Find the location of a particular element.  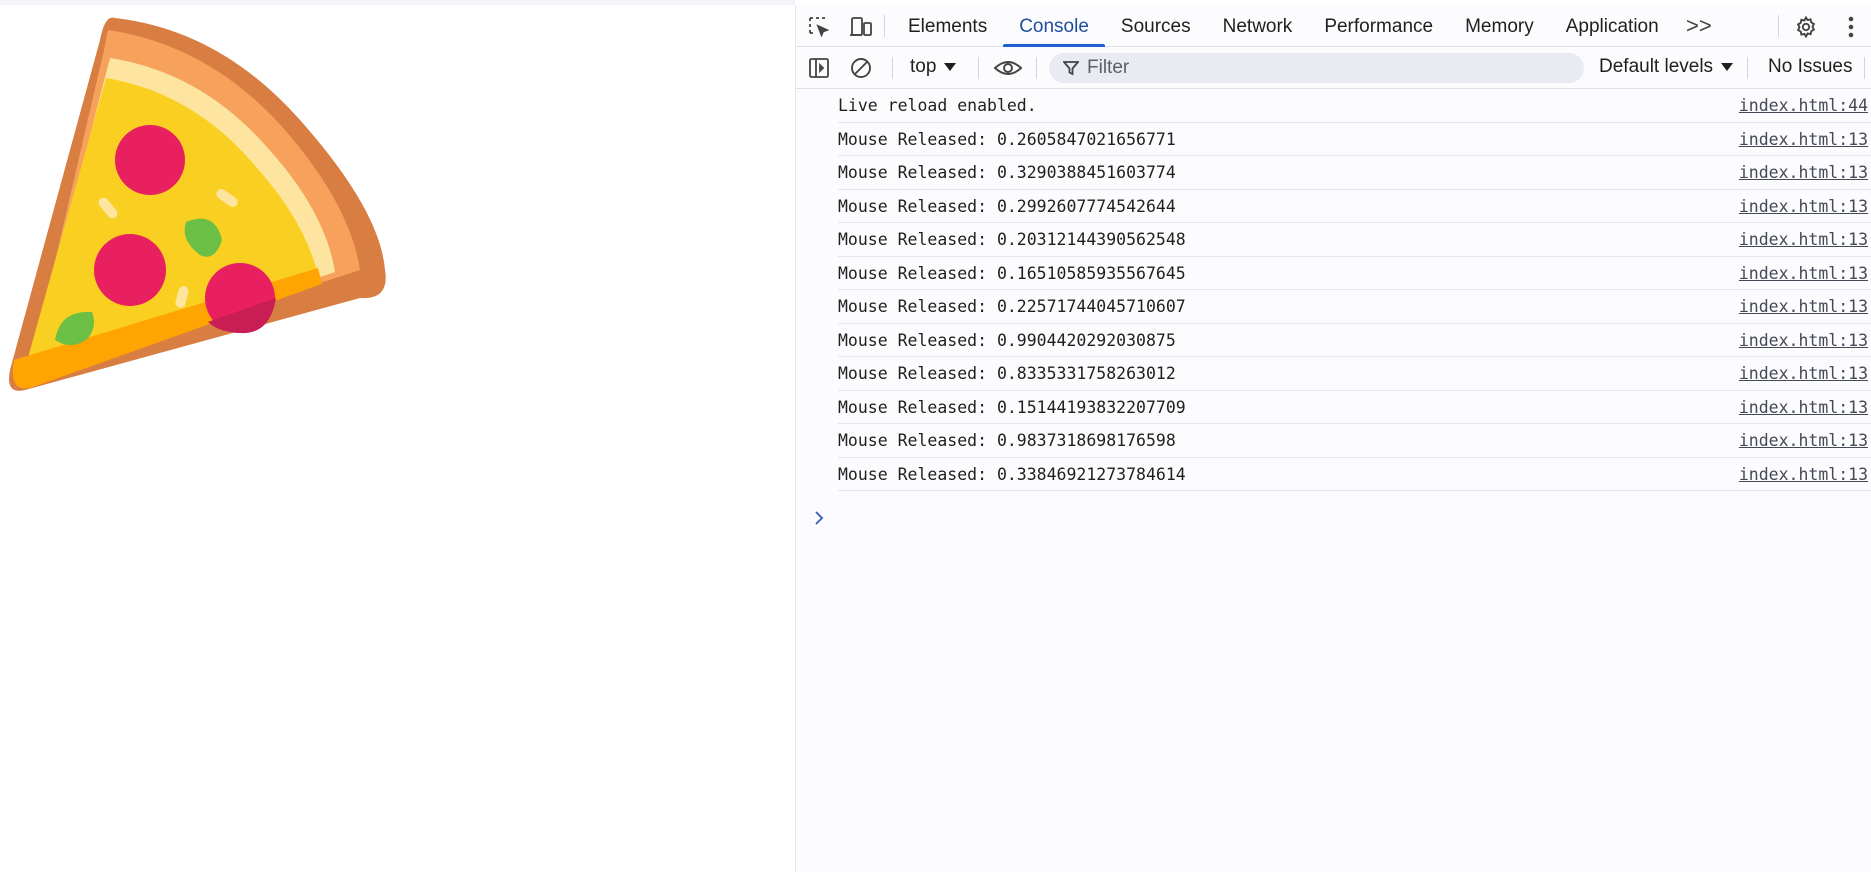

console-message-text: Mouse Released: 0.22571744045710607 is located at coordinates (1012, 306).